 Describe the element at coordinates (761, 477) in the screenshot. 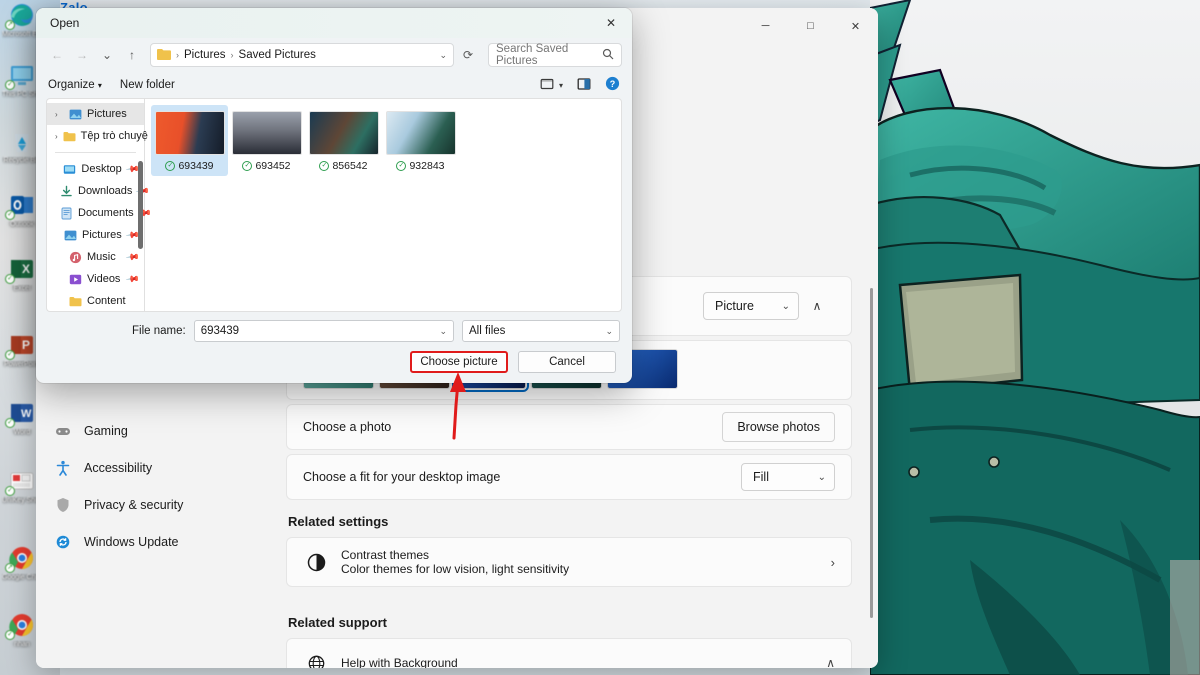

I see `fit-value: Fill` at that location.